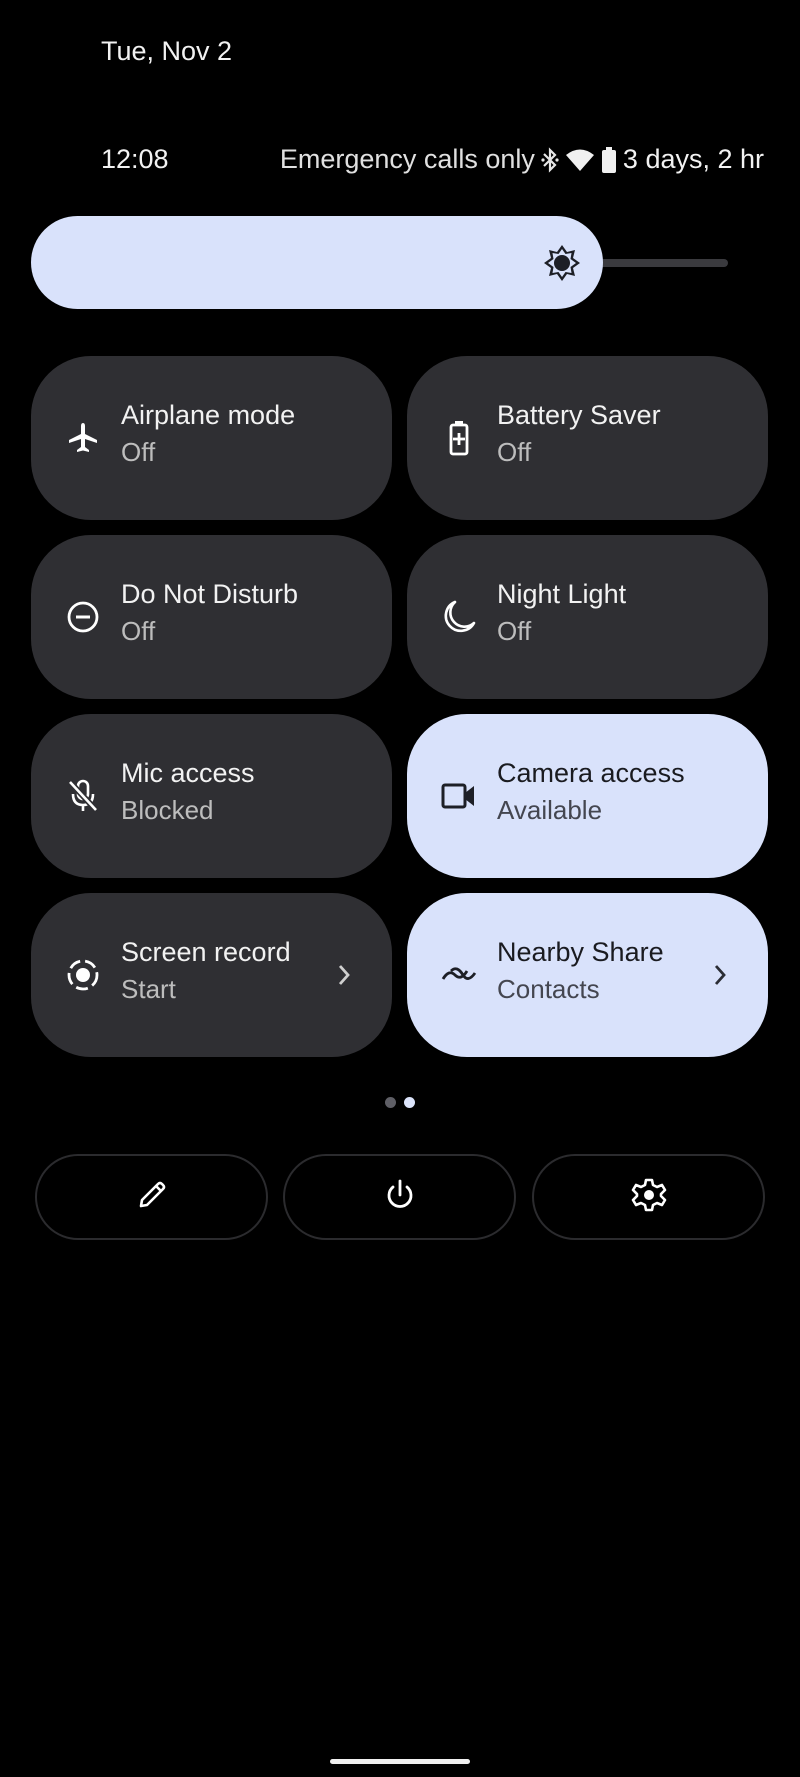 The height and width of the screenshot is (1777, 800). What do you see at coordinates (587, 617) in the screenshot?
I see `tile-night-light: Night Light Off` at bounding box center [587, 617].